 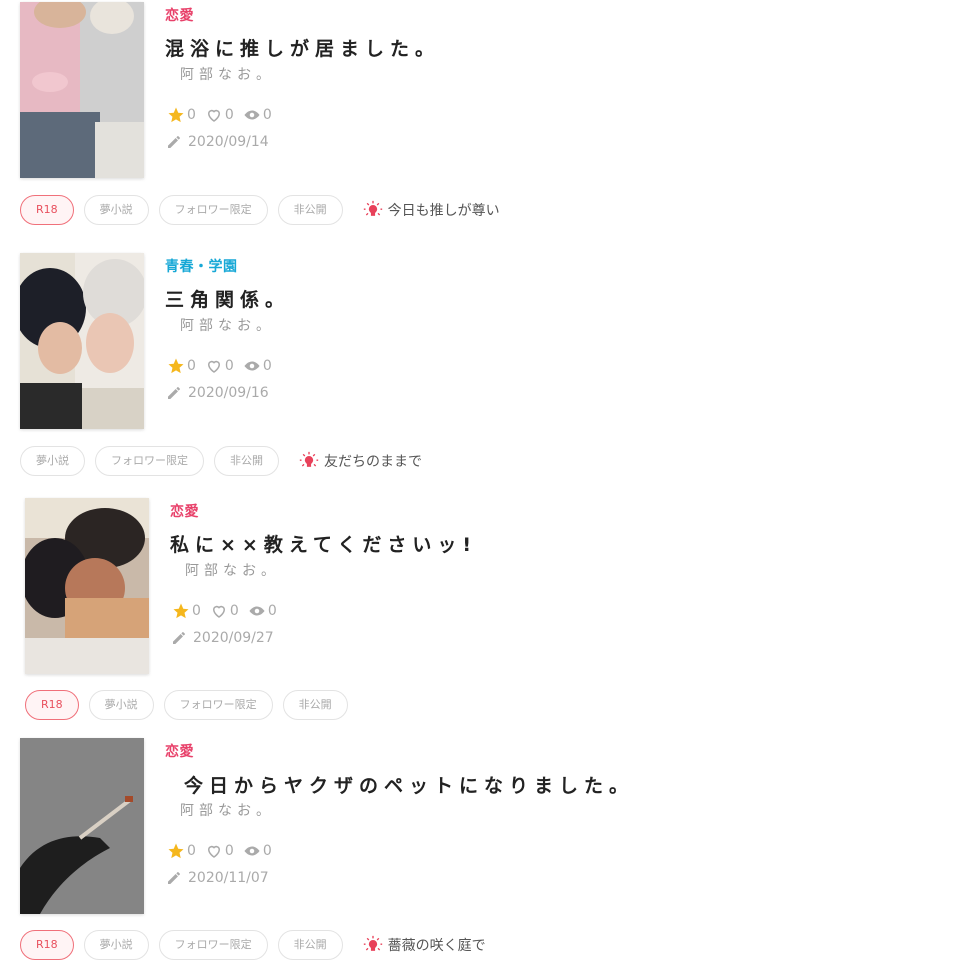 I want to click on tag-row: 夢小説 フォロワー限定 非公開 友だちのままで, so click(x=221, y=461).